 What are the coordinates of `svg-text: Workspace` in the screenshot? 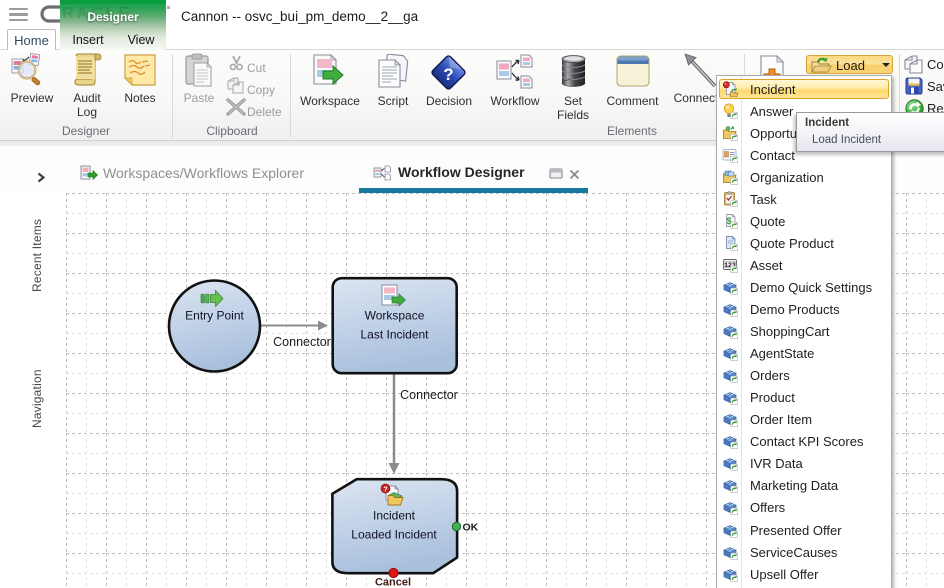 It's located at (395, 316).